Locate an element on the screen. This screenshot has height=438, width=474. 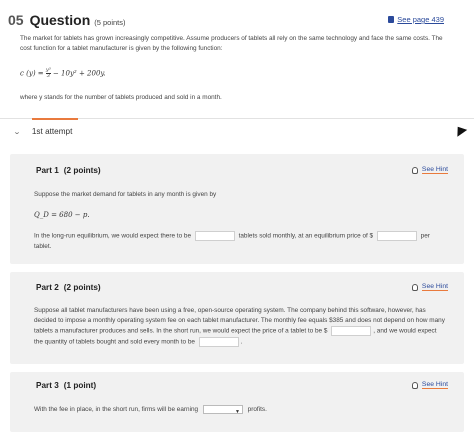
question-points: (5 points) is located at coordinates (110, 22).